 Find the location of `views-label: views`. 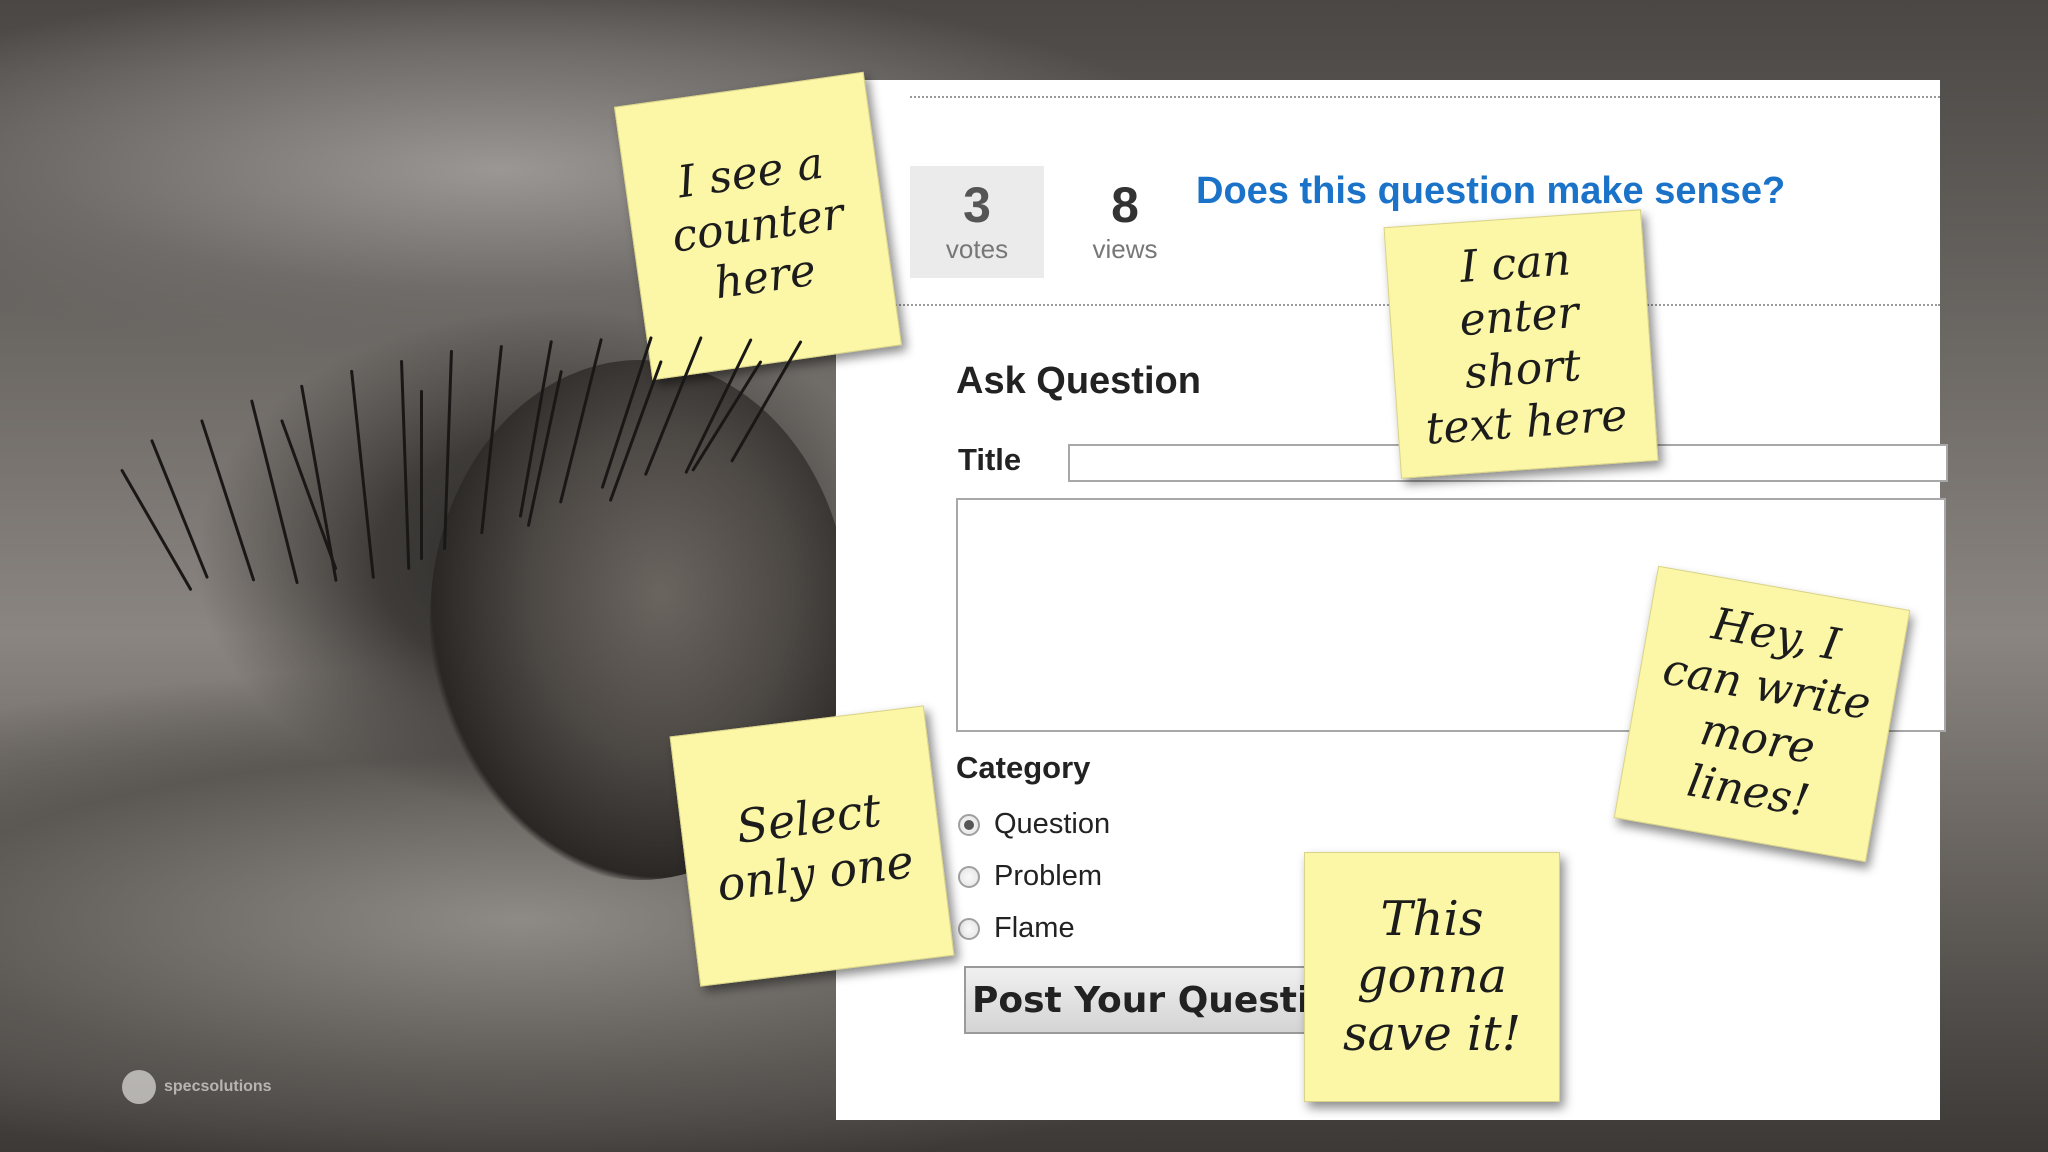

views-label: views is located at coordinates (1125, 249).